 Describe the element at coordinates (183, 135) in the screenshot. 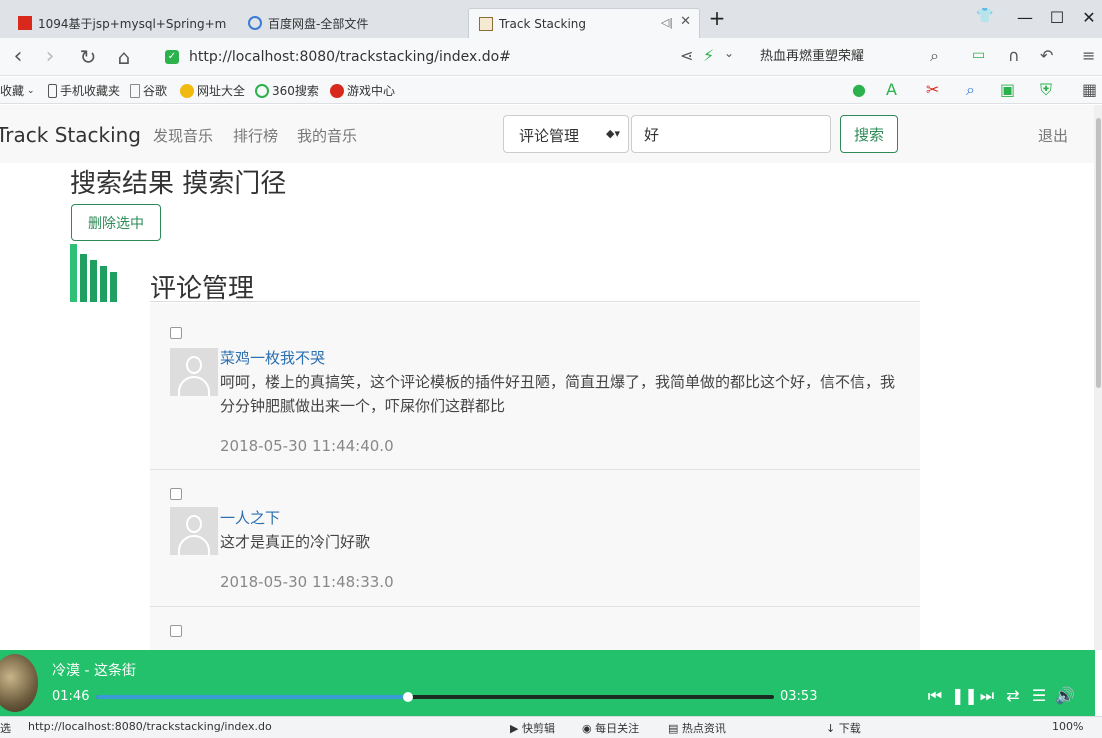

I see `nav-discover: 发现音乐` at that location.